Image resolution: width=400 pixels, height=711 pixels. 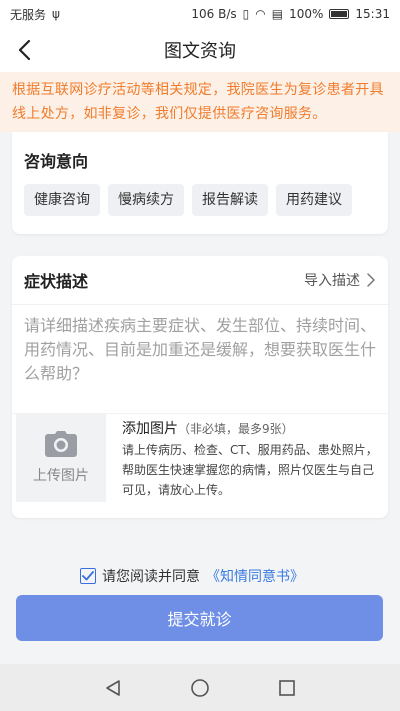 I want to click on submit-button-label: 提交就诊, so click(x=199, y=619).